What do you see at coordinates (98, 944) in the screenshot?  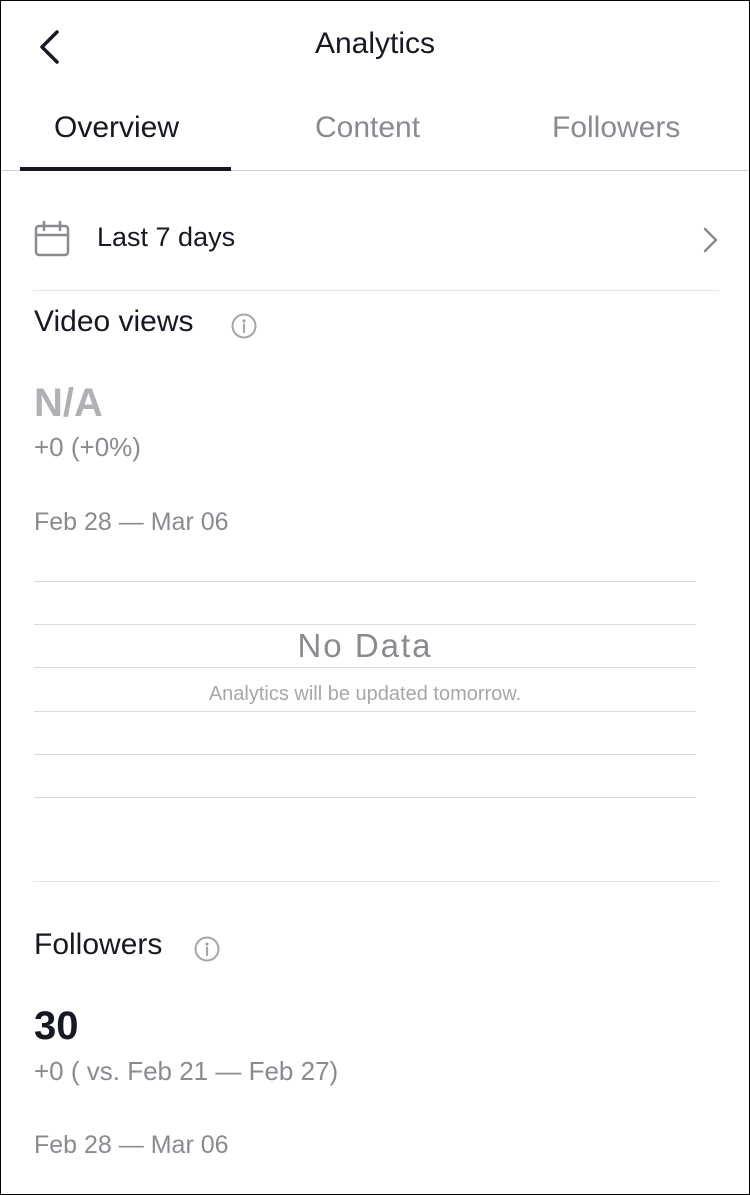 I see `followers-title: Followers` at bounding box center [98, 944].